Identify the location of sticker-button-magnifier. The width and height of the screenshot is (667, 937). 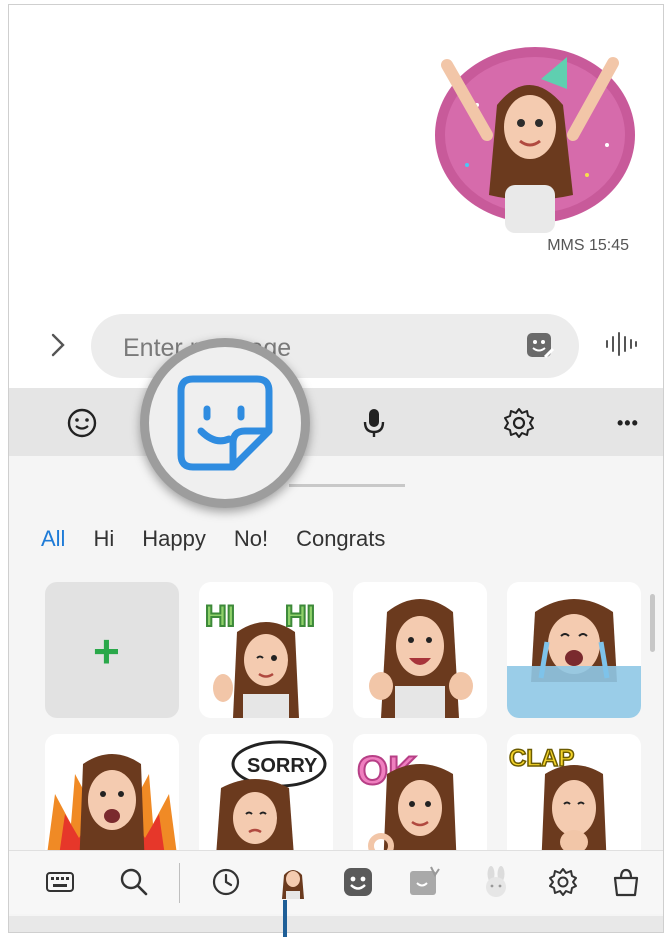
(225, 423).